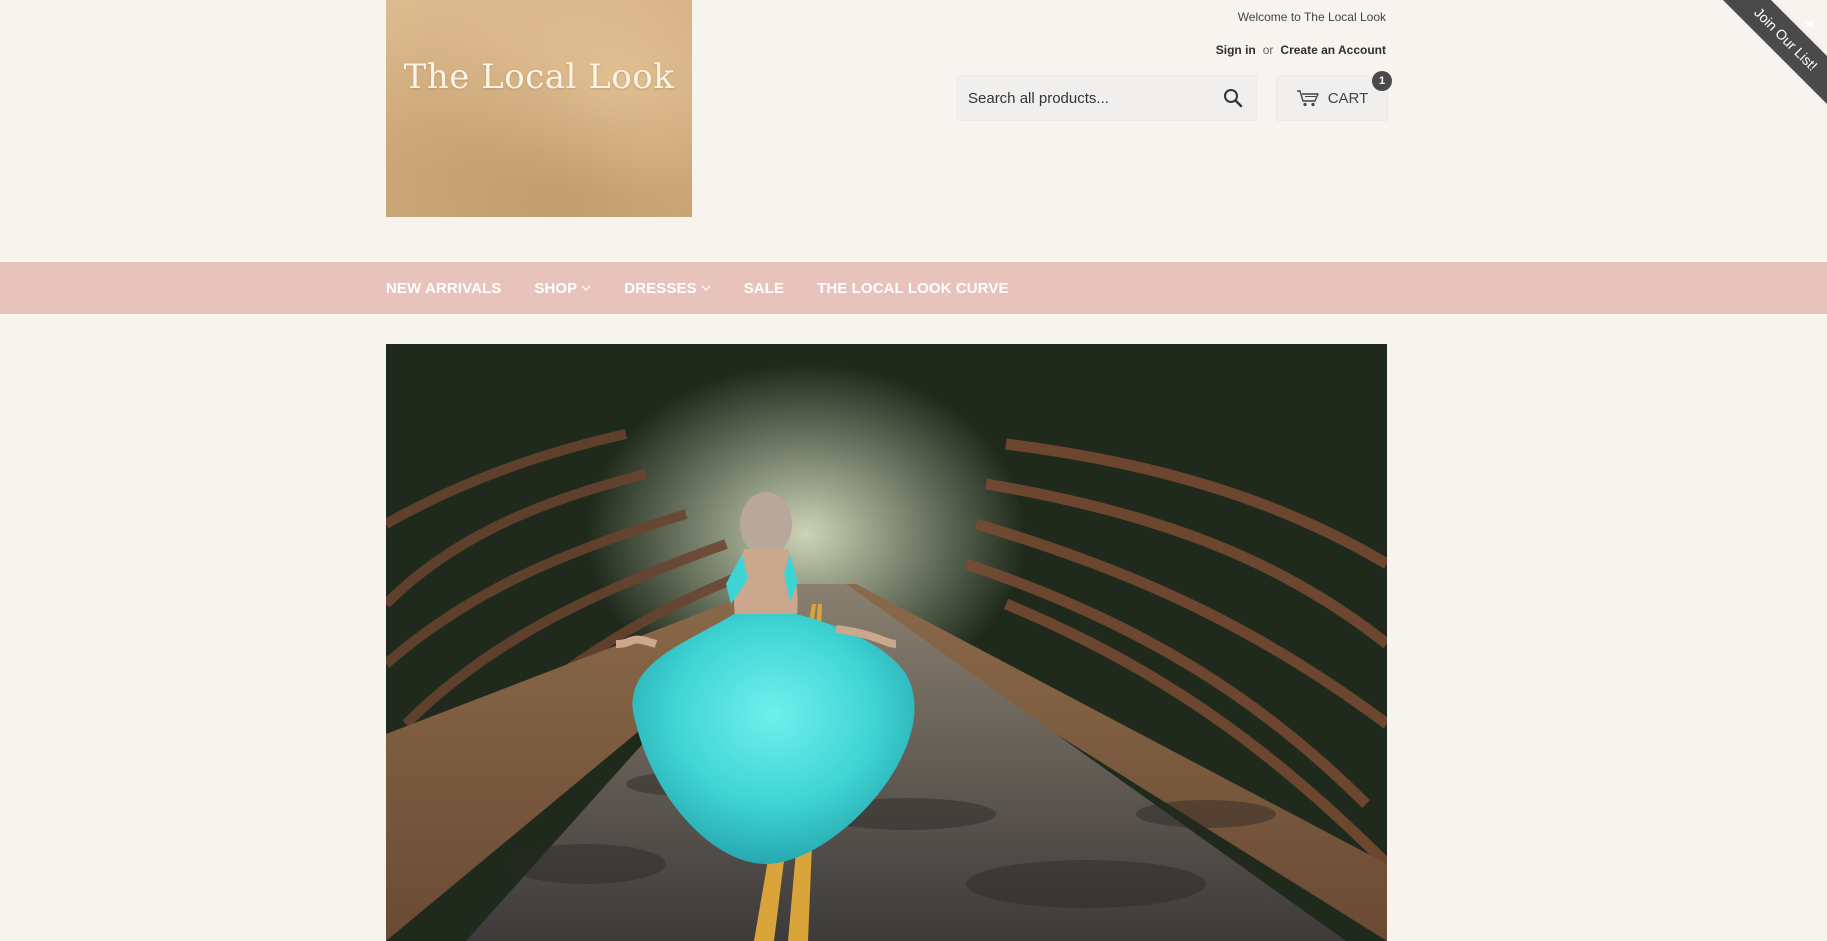  What do you see at coordinates (1811, 23) in the screenshot?
I see `ribbon-arrow-icon` at bounding box center [1811, 23].